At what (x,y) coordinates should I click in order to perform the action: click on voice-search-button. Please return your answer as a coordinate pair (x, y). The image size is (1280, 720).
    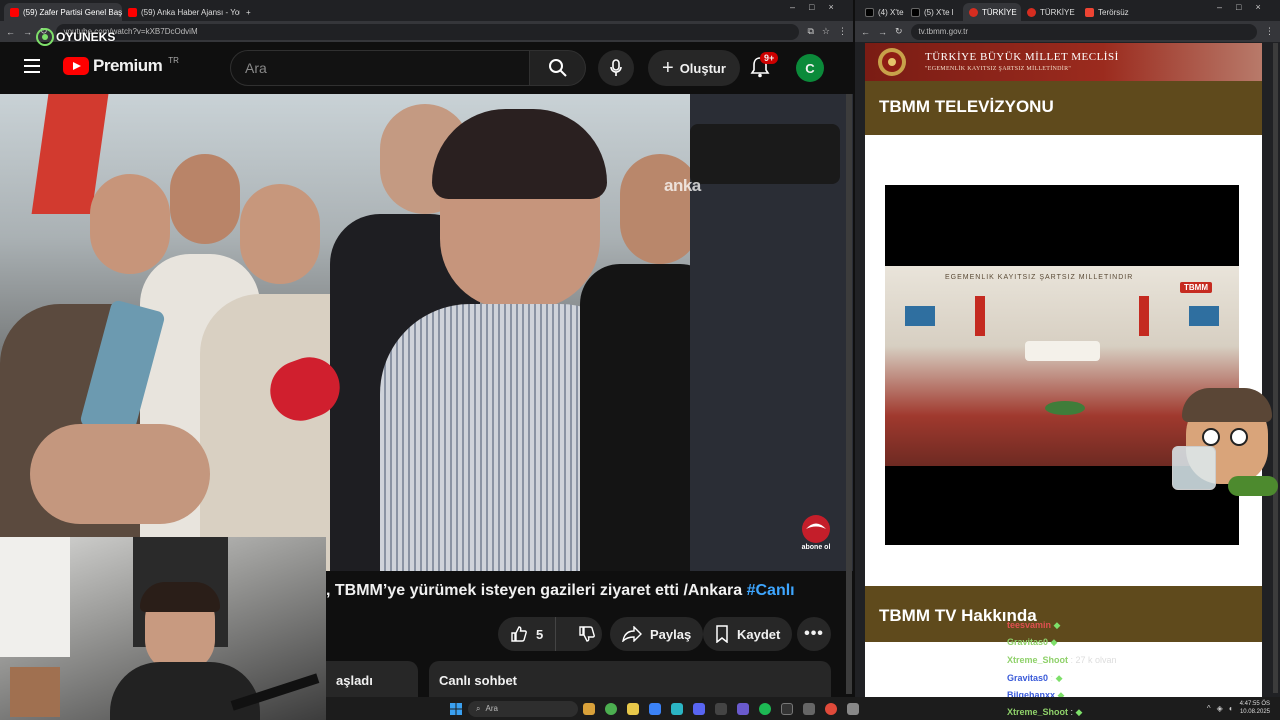
    Looking at the image, I should click on (616, 68).